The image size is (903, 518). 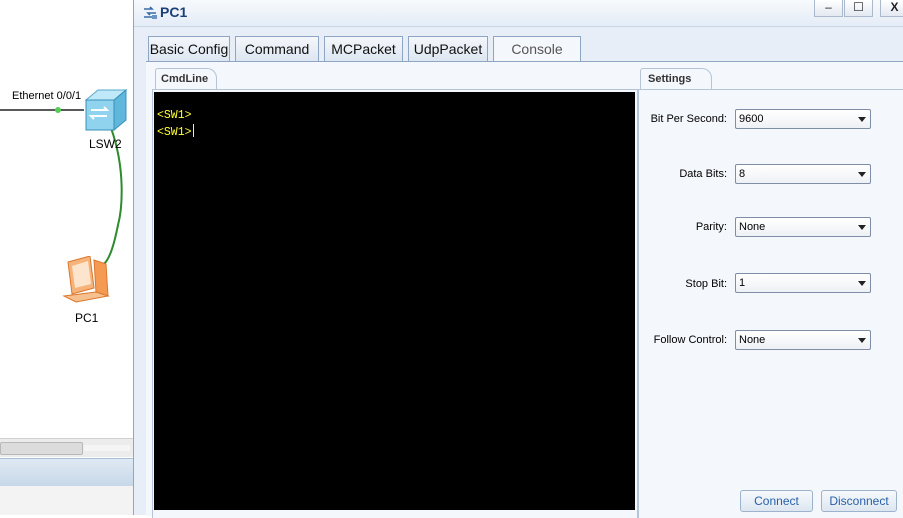 What do you see at coordinates (711, 227) in the screenshot?
I see `parity-label: Parity:` at bounding box center [711, 227].